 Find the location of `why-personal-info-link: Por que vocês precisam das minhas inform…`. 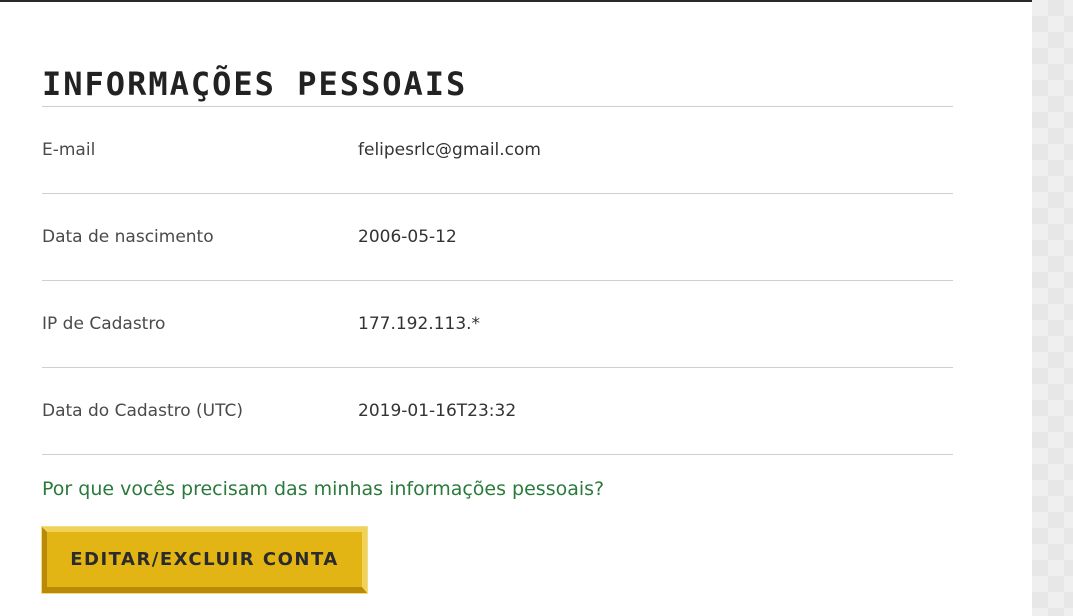

why-personal-info-link: Por que vocês precisam das minhas inform… is located at coordinates (323, 489).